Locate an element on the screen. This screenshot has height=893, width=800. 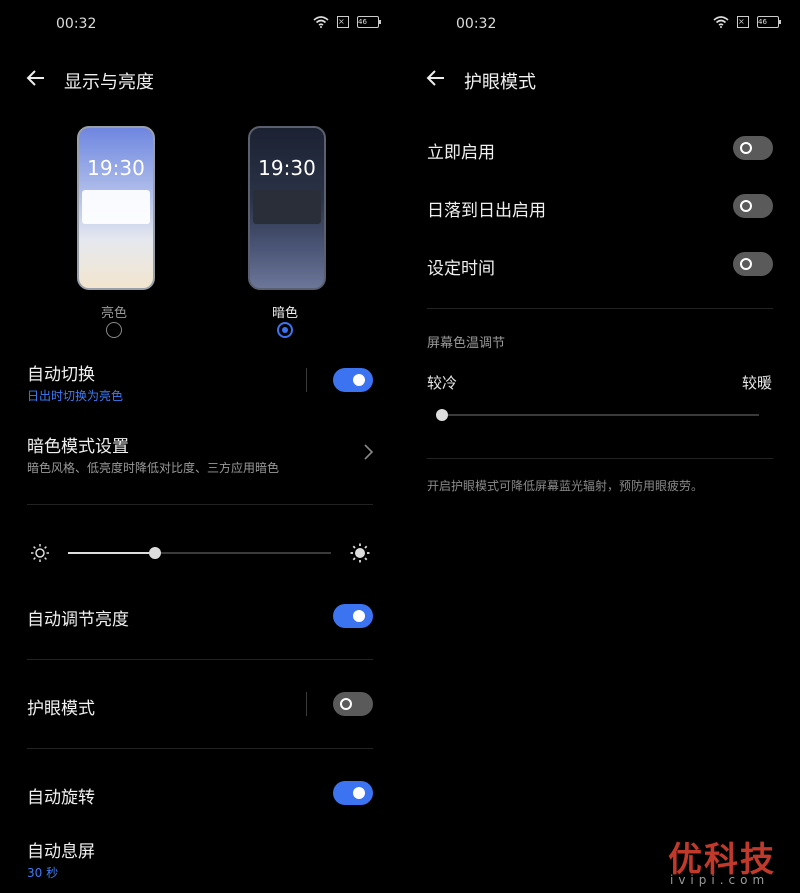
enable-now-label: 立即启用 is located at coordinates (461, 153).